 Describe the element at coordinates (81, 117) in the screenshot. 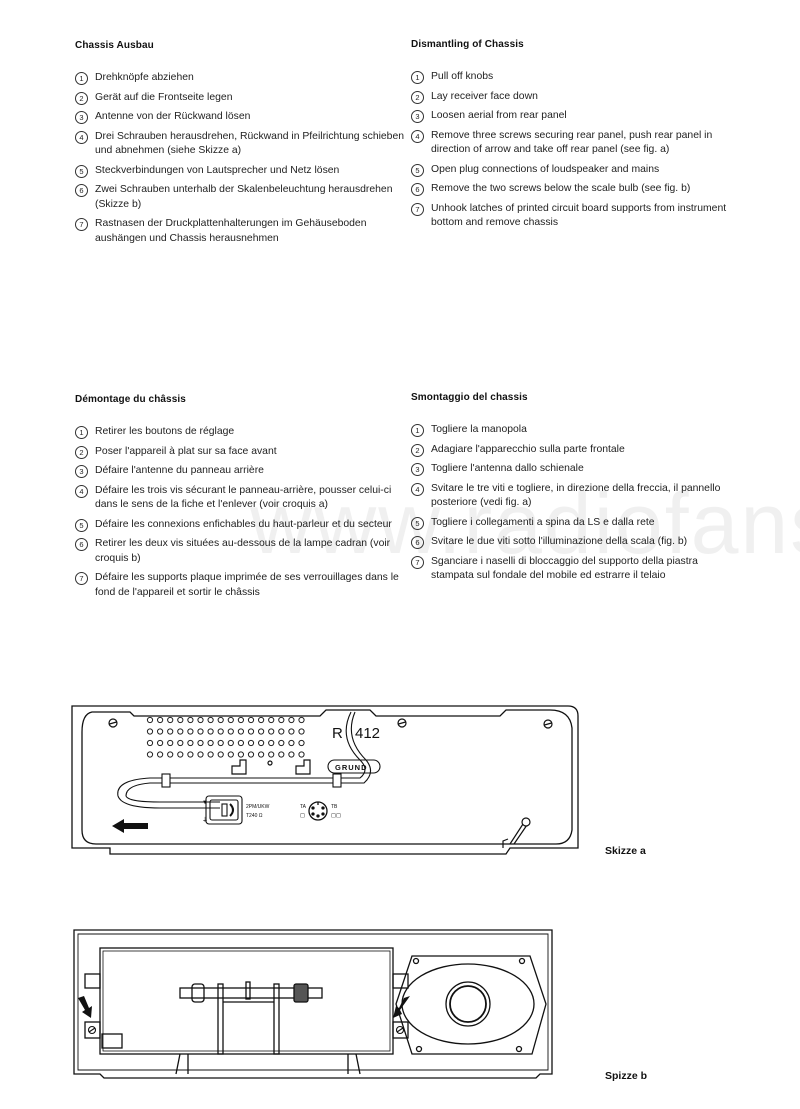

I see `step-number-icon: 3` at that location.